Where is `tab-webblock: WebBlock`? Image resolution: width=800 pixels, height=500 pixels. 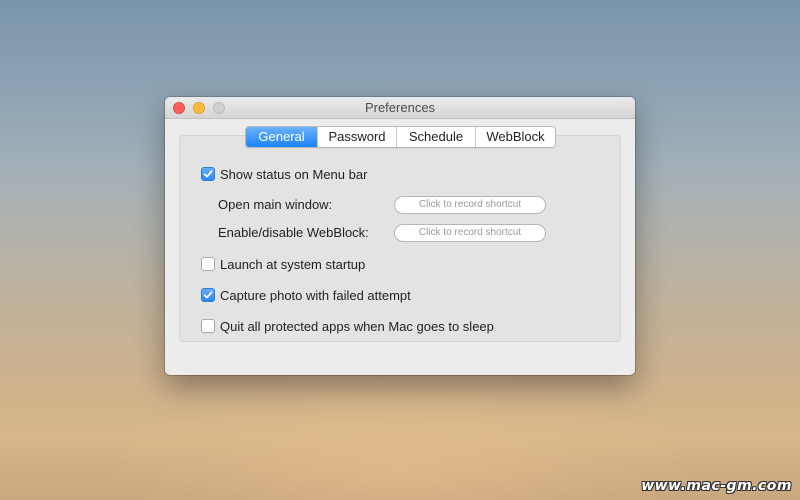 tab-webblock: WebBlock is located at coordinates (515, 137).